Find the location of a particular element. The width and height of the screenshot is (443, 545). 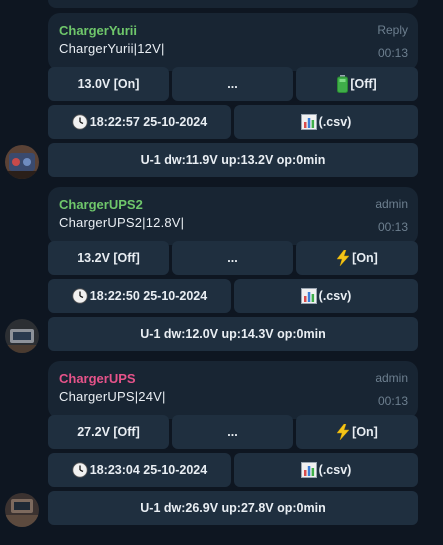

button-row-3: U-1 dw:11.9V up:13.2V op:0min is located at coordinates (233, 160).